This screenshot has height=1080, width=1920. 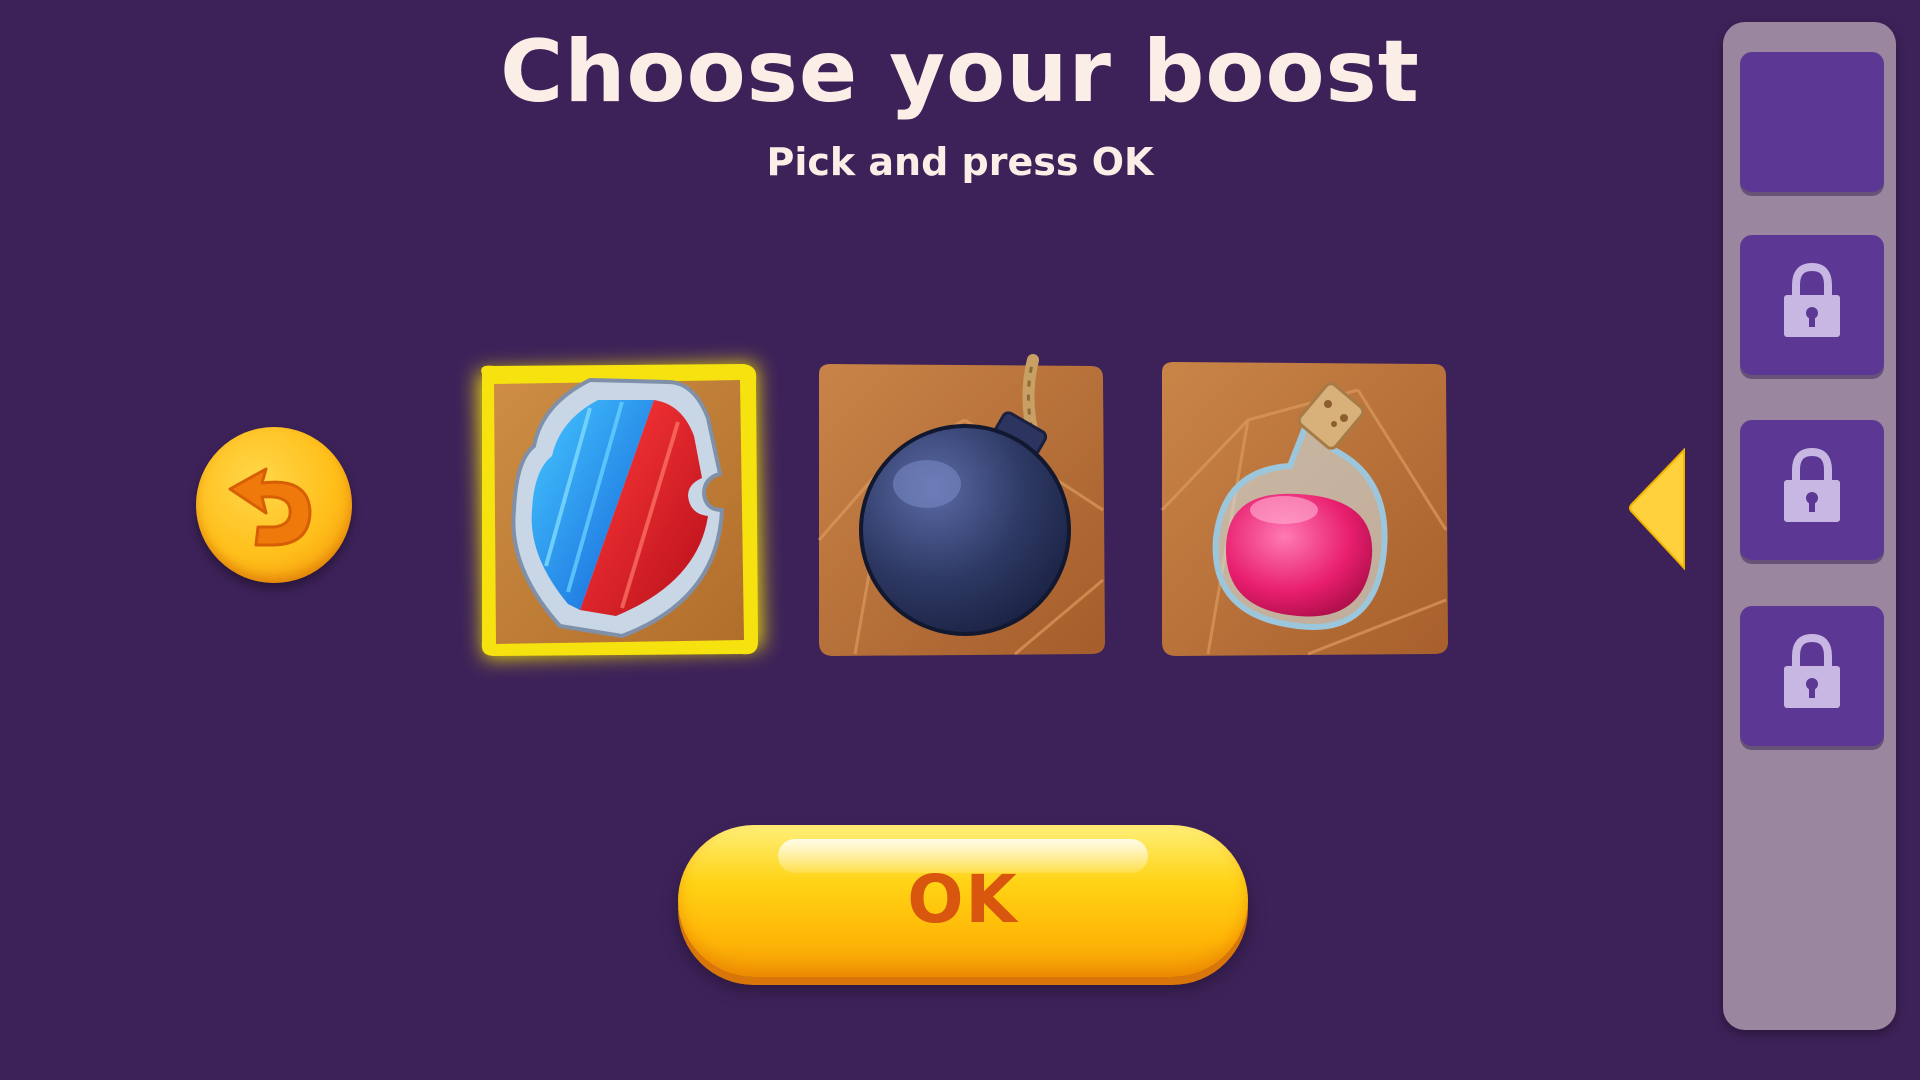 I want to click on page-subtitle: Pick and press OK, so click(x=960, y=162).